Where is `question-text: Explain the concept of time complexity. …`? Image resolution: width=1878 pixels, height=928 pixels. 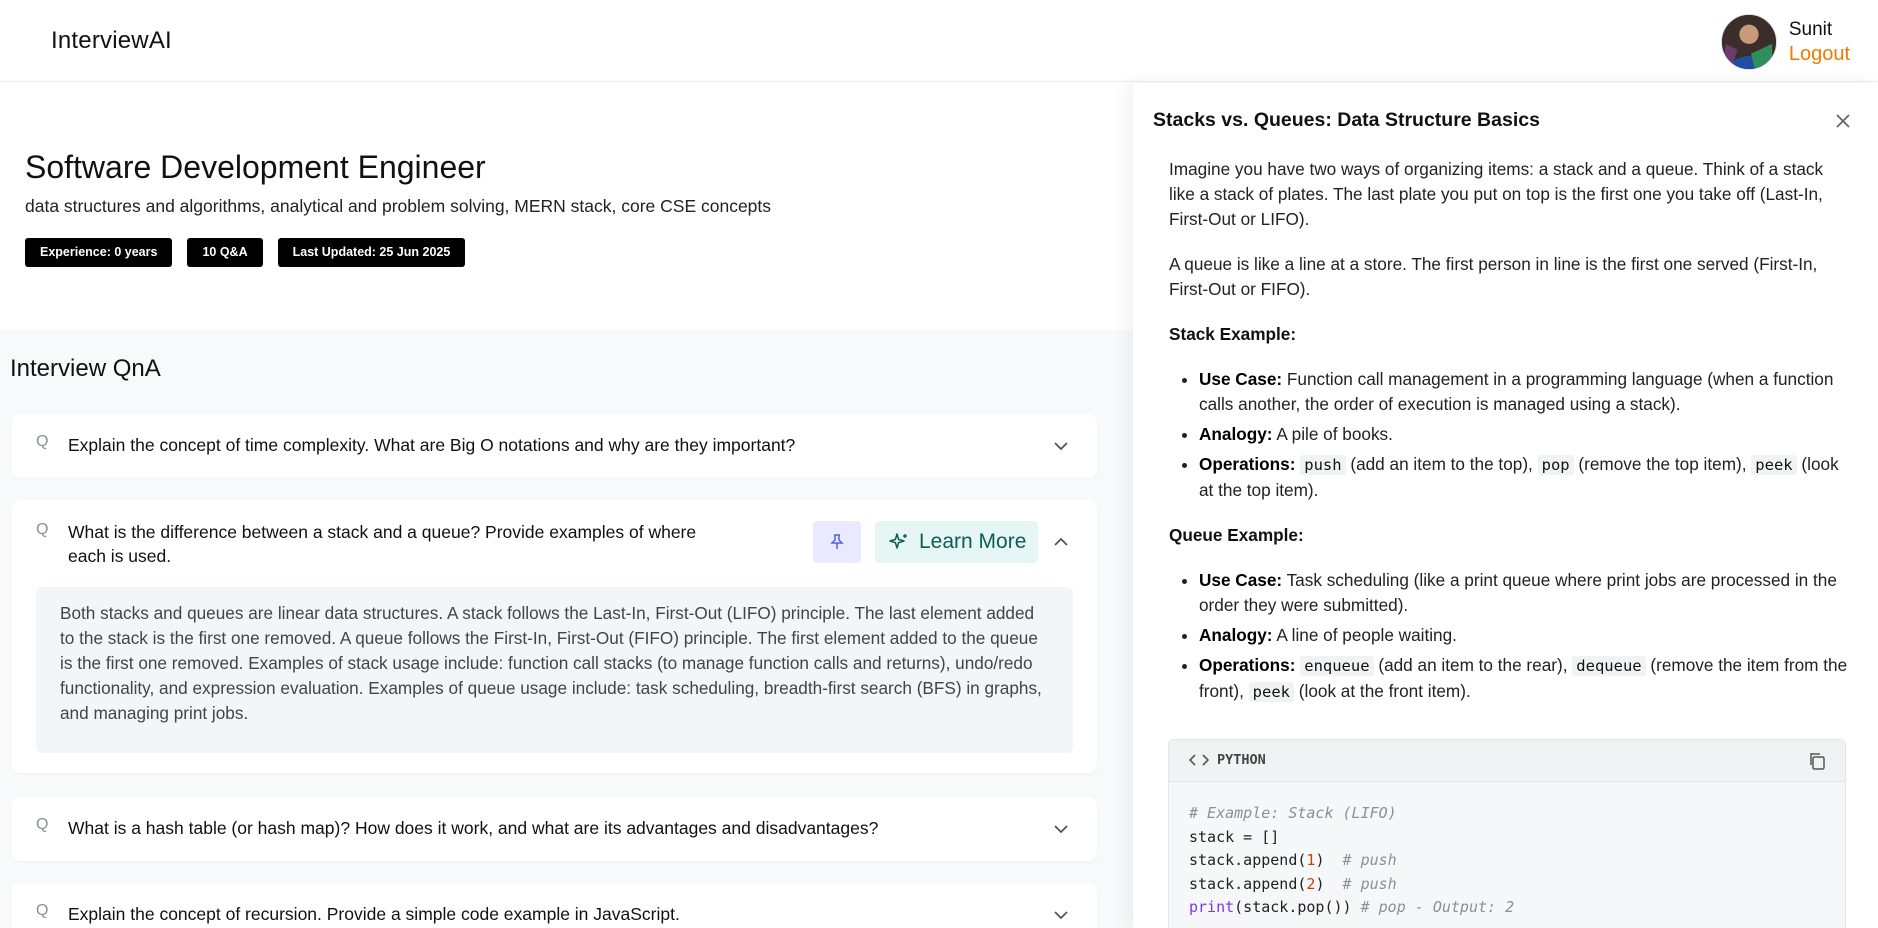
question-text: Explain the concept of time complexity. … is located at coordinates (432, 445).